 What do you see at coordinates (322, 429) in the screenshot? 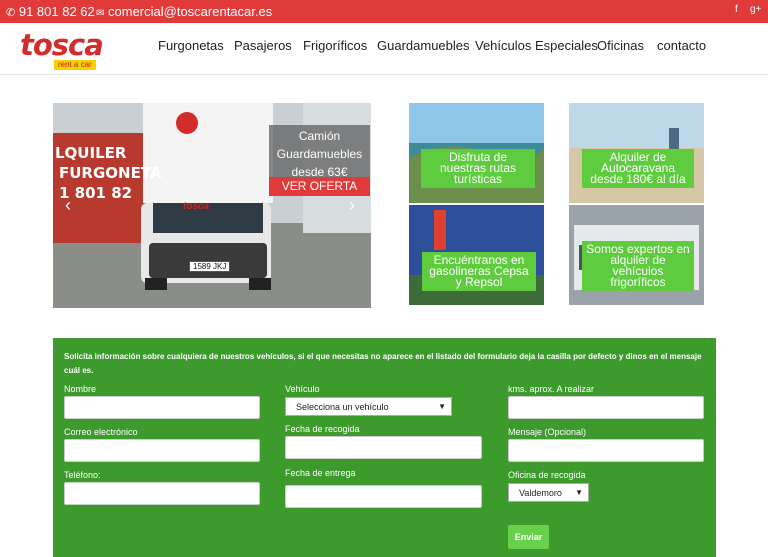
I see `fecha-recogida-label: Fecha de recogida` at bounding box center [322, 429].